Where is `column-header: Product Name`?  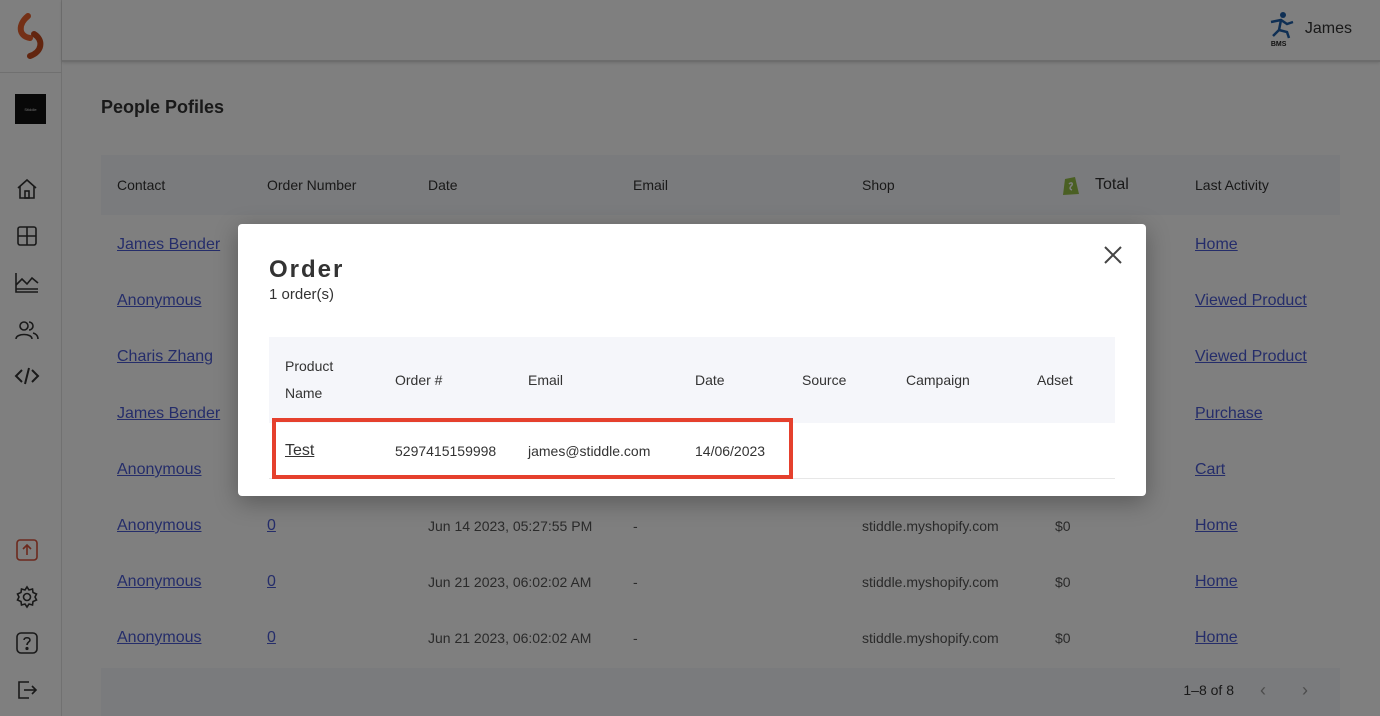 column-header: Product Name is located at coordinates (309, 379).